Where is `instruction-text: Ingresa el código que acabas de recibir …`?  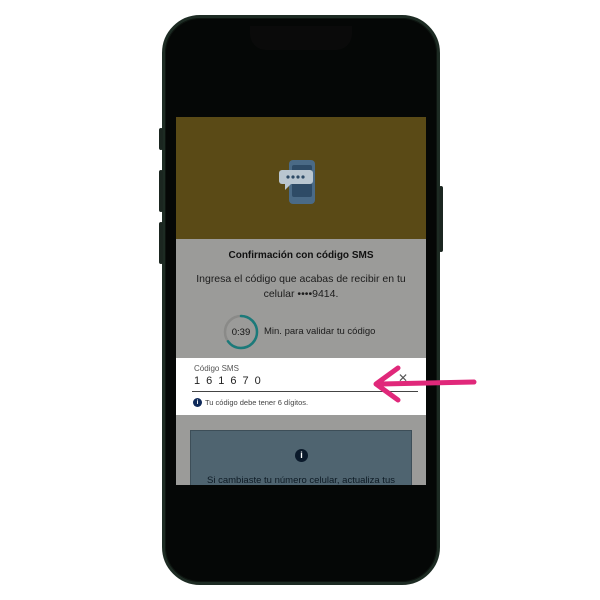
instruction-text: Ingresa el código que acabas de recibir … is located at coordinates (301, 286).